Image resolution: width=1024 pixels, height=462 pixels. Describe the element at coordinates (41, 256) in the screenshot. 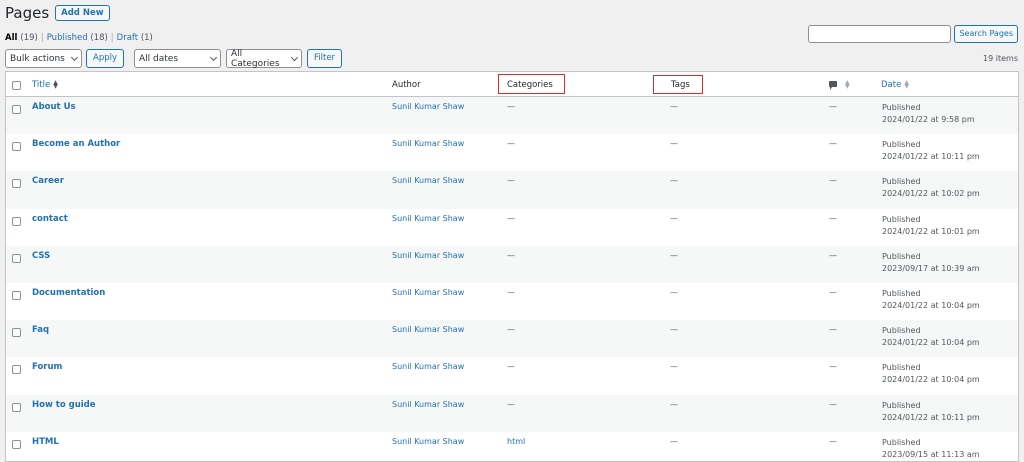

I see `page-title-link: CSS` at that location.